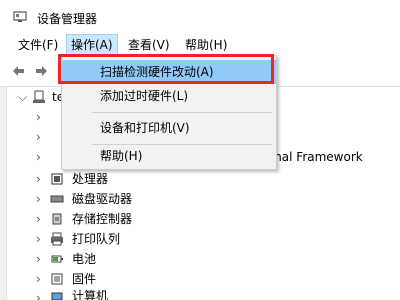 This screenshot has width=400, height=300. I want to click on tree-item-battery: › 电池, so click(96, 259).